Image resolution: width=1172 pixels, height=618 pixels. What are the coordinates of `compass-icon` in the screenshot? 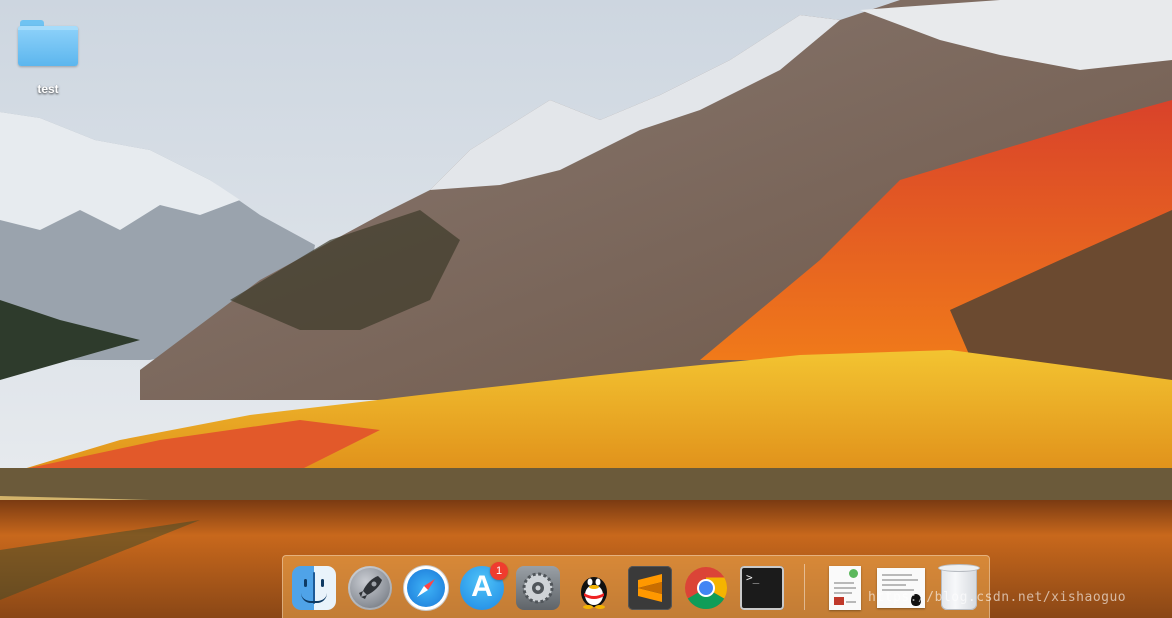 It's located at (426, 588).